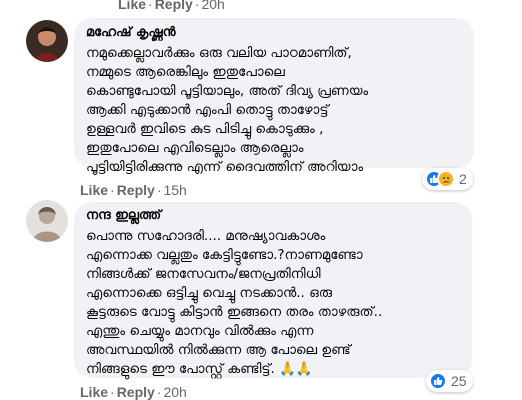  I want to click on comment-text-line: നമ്മുടെ ആരെങ്കിലും ഇതുപോലെ, so click(185, 72).